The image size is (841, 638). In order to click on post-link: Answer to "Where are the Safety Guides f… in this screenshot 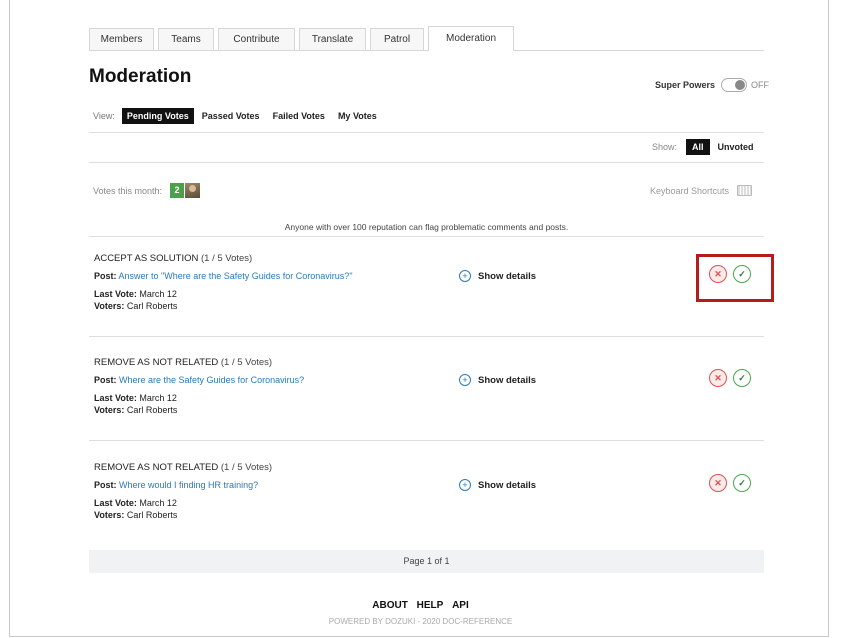, I will do `click(236, 276)`.